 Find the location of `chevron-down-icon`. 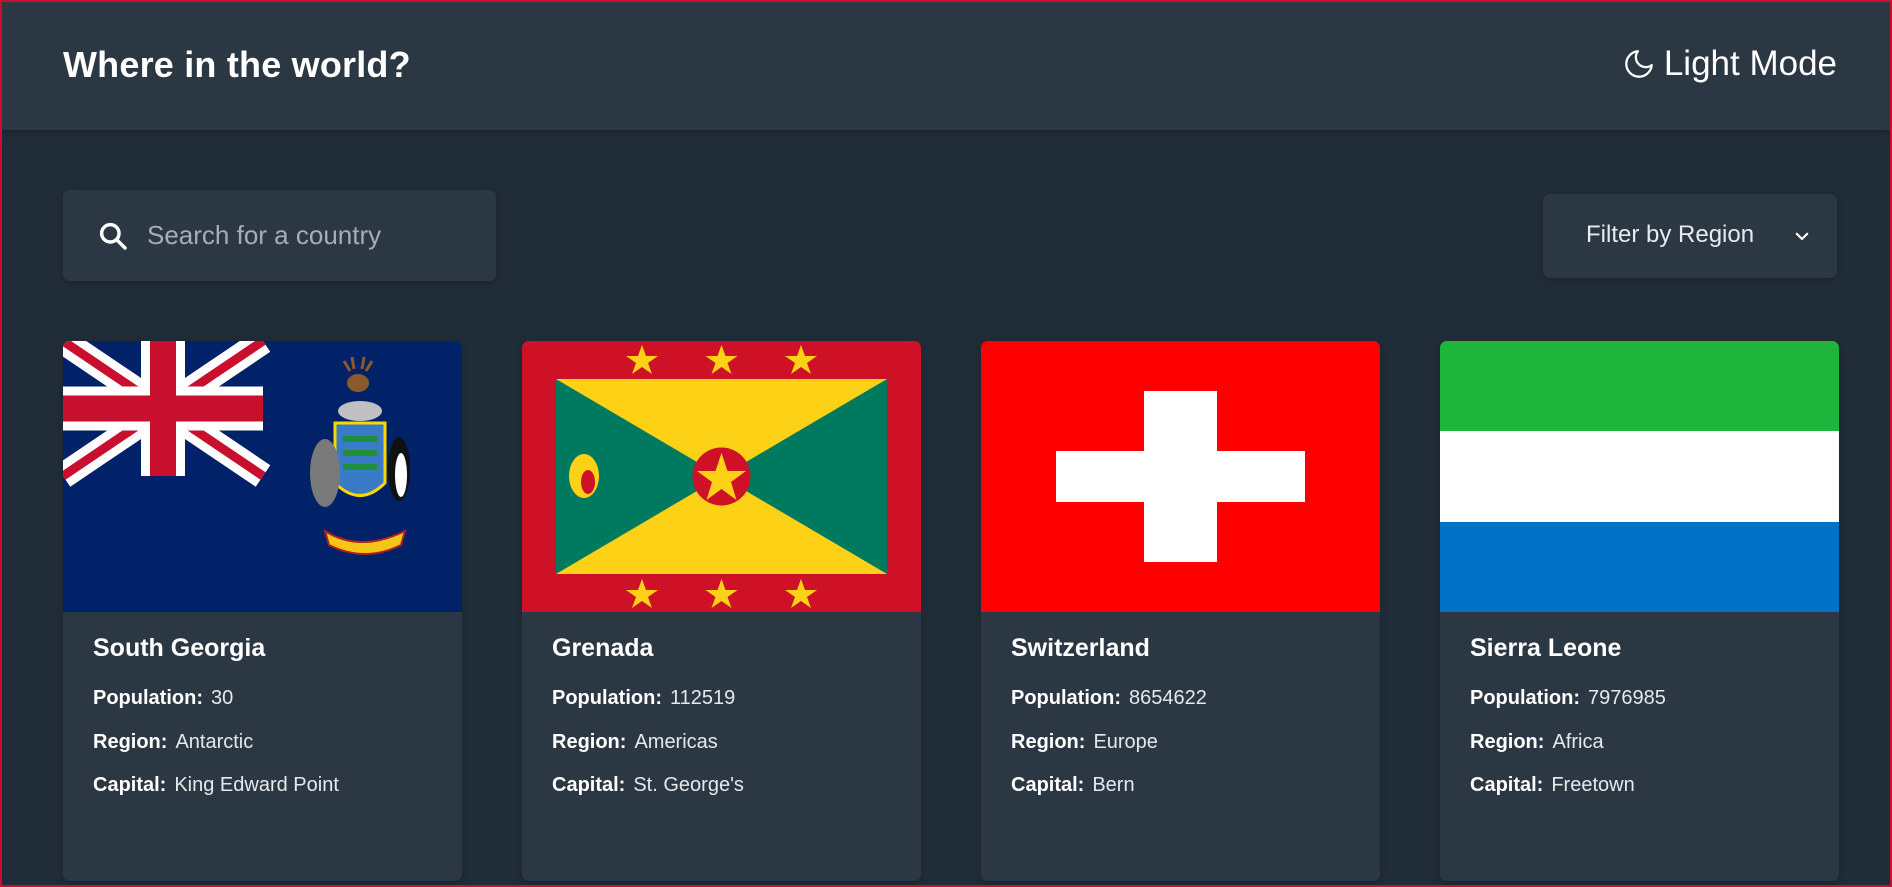

chevron-down-icon is located at coordinates (1802, 236).